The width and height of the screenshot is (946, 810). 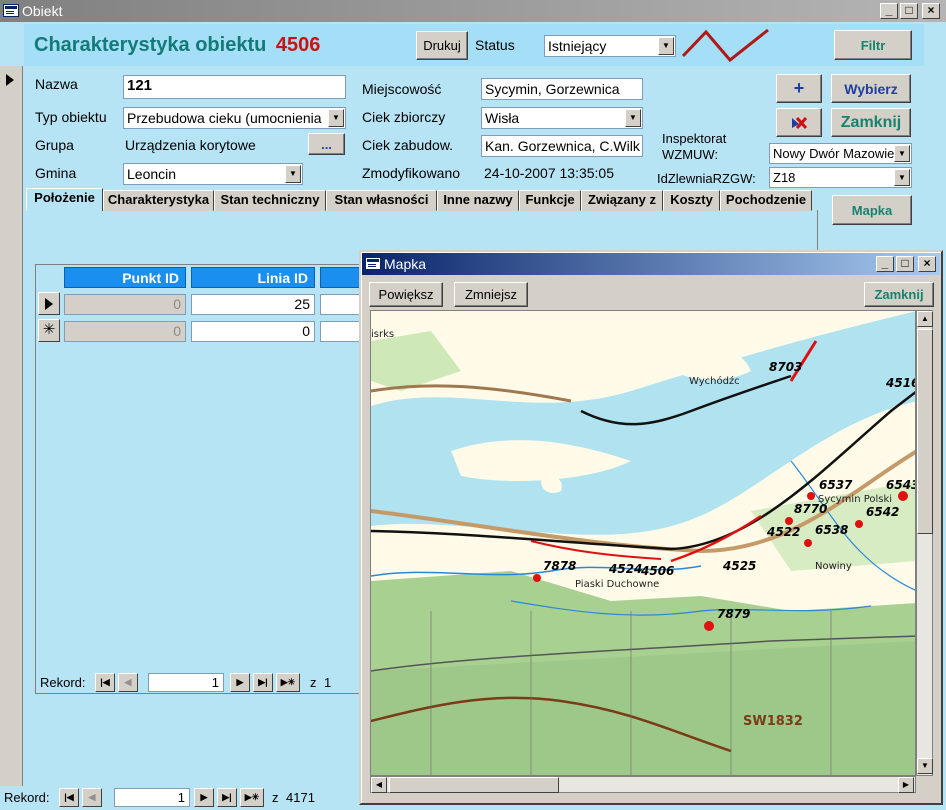 What do you see at coordinates (562, 146) in the screenshot?
I see `ciek-zabudow-field: Kan. Gorzewnica, C.Wilk` at bounding box center [562, 146].